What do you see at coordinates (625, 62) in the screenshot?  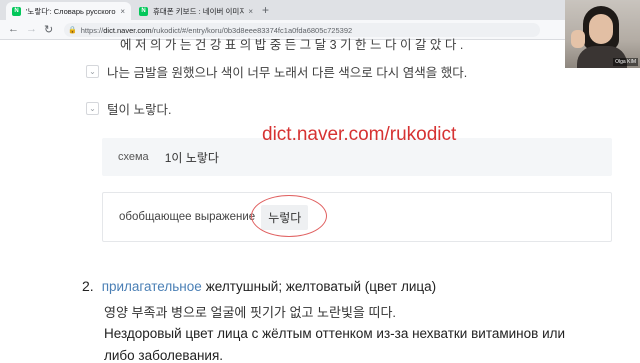 I see `webcam-name-tag: Olga KIM` at bounding box center [625, 62].